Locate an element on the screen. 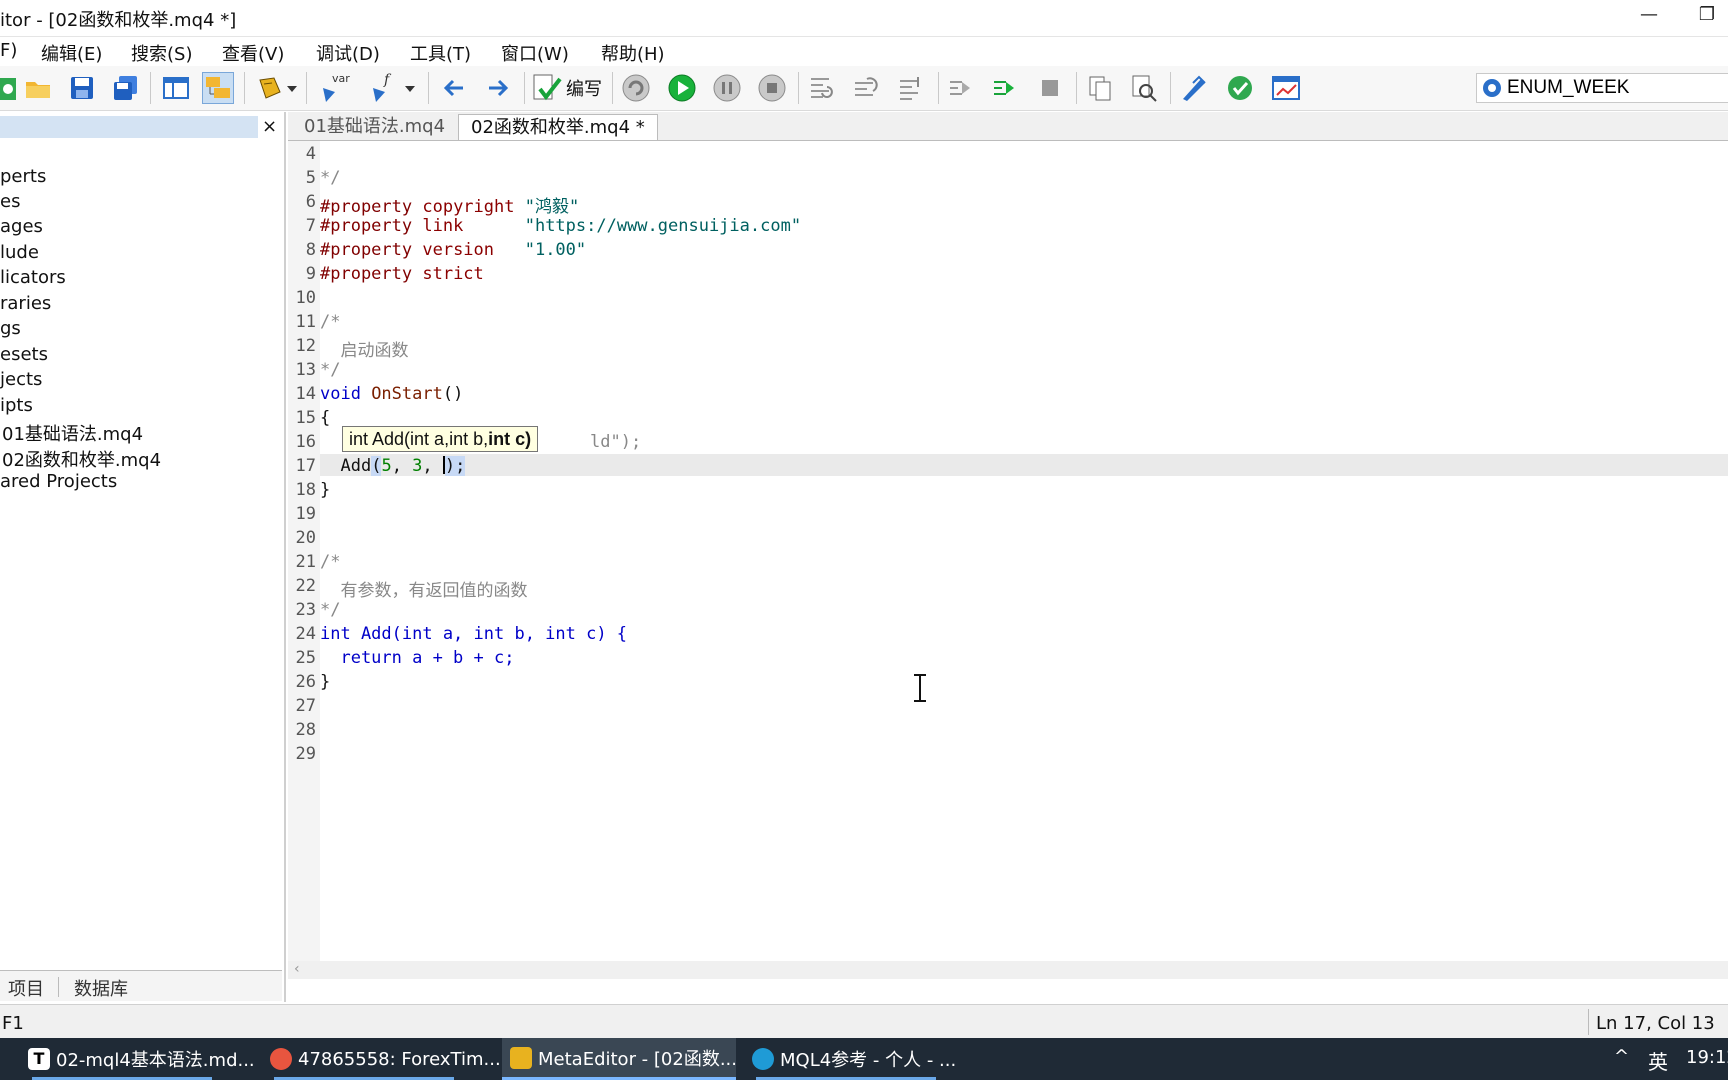 This screenshot has height=1080, width=1728. styler-dropdown-icon is located at coordinates (292, 88).